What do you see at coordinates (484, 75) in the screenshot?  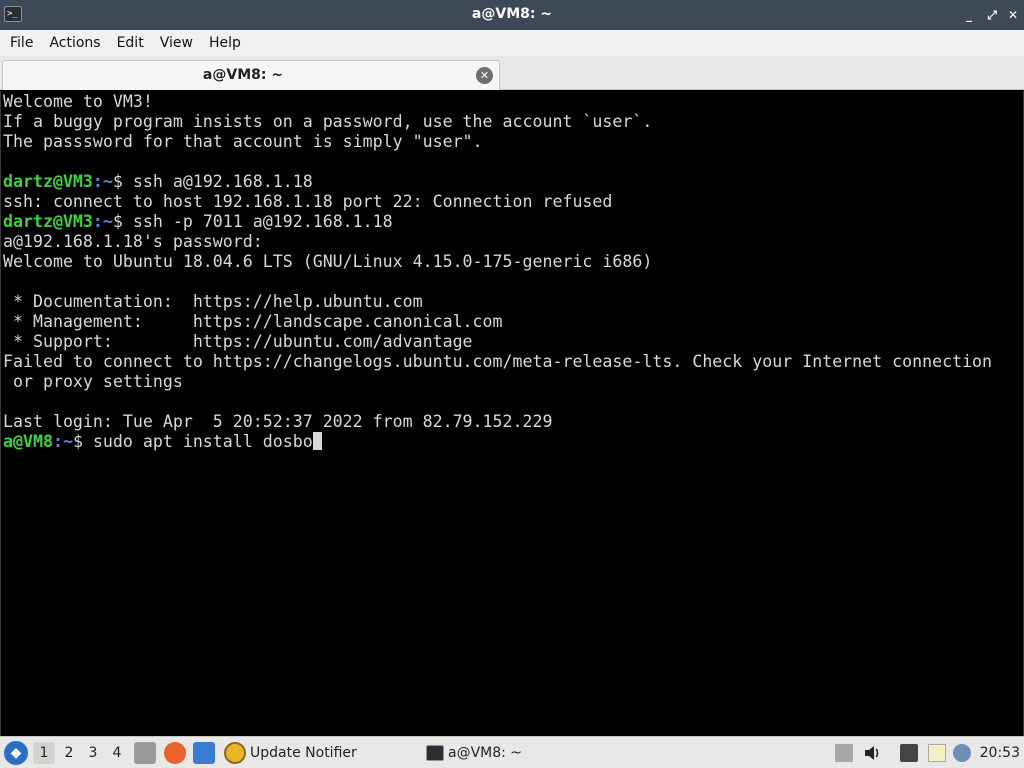 I see `tab-close-icon: ✕` at bounding box center [484, 75].